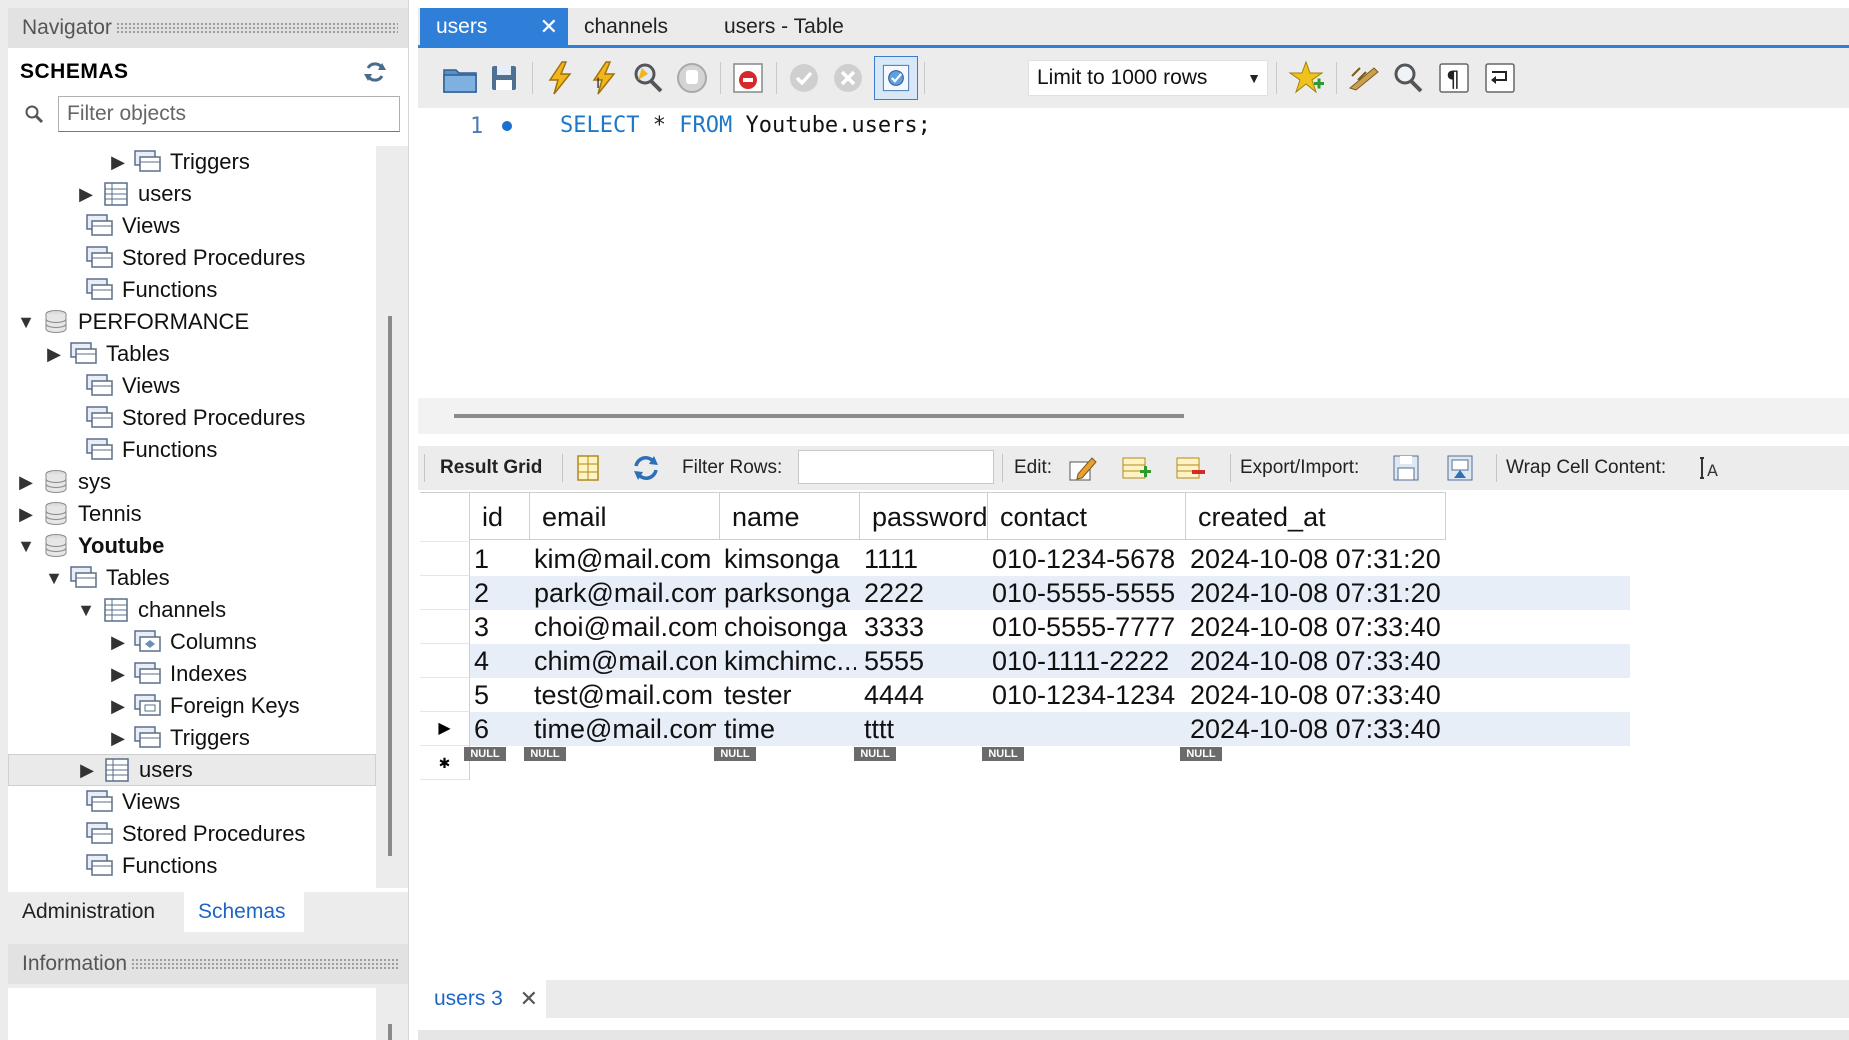  I want to click on refresh-schemas-icon, so click(375, 72).